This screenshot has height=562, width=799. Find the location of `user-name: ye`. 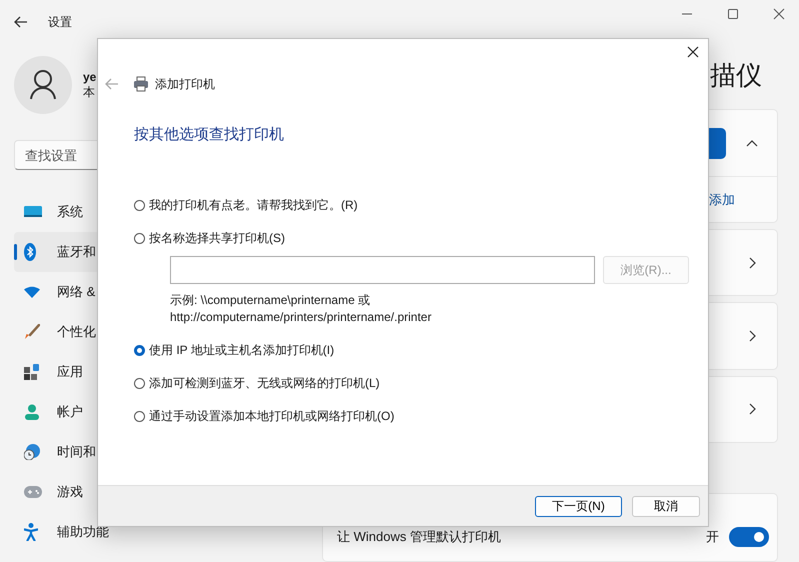

user-name: ye is located at coordinates (89, 77).